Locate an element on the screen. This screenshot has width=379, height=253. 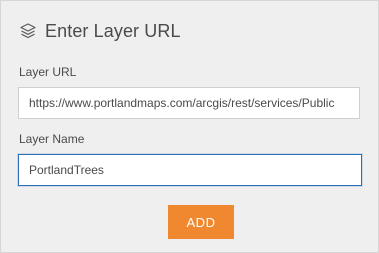
layer-url-input is located at coordinates (189, 103).